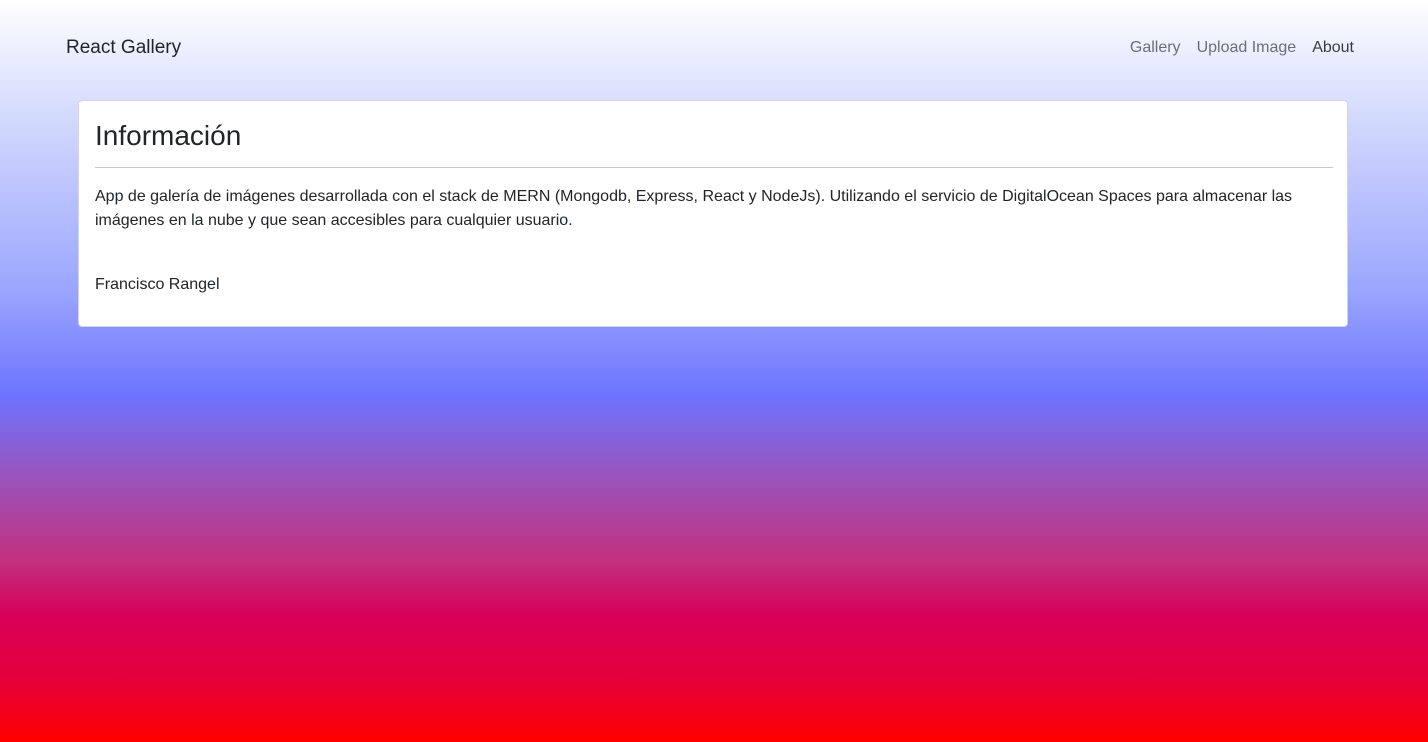  Describe the element at coordinates (168, 135) in the screenshot. I see `card-title: Información` at that location.